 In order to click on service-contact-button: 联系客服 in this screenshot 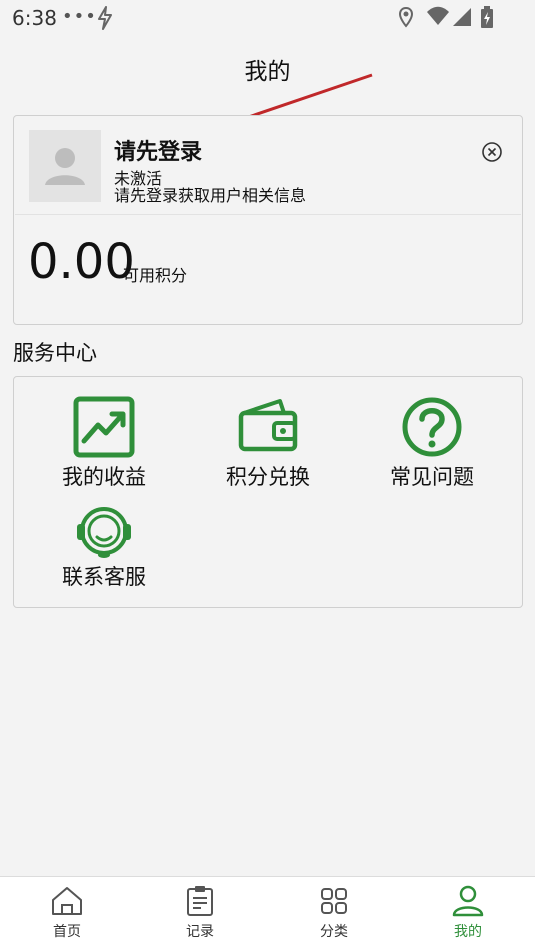, I will do `click(104, 548)`.